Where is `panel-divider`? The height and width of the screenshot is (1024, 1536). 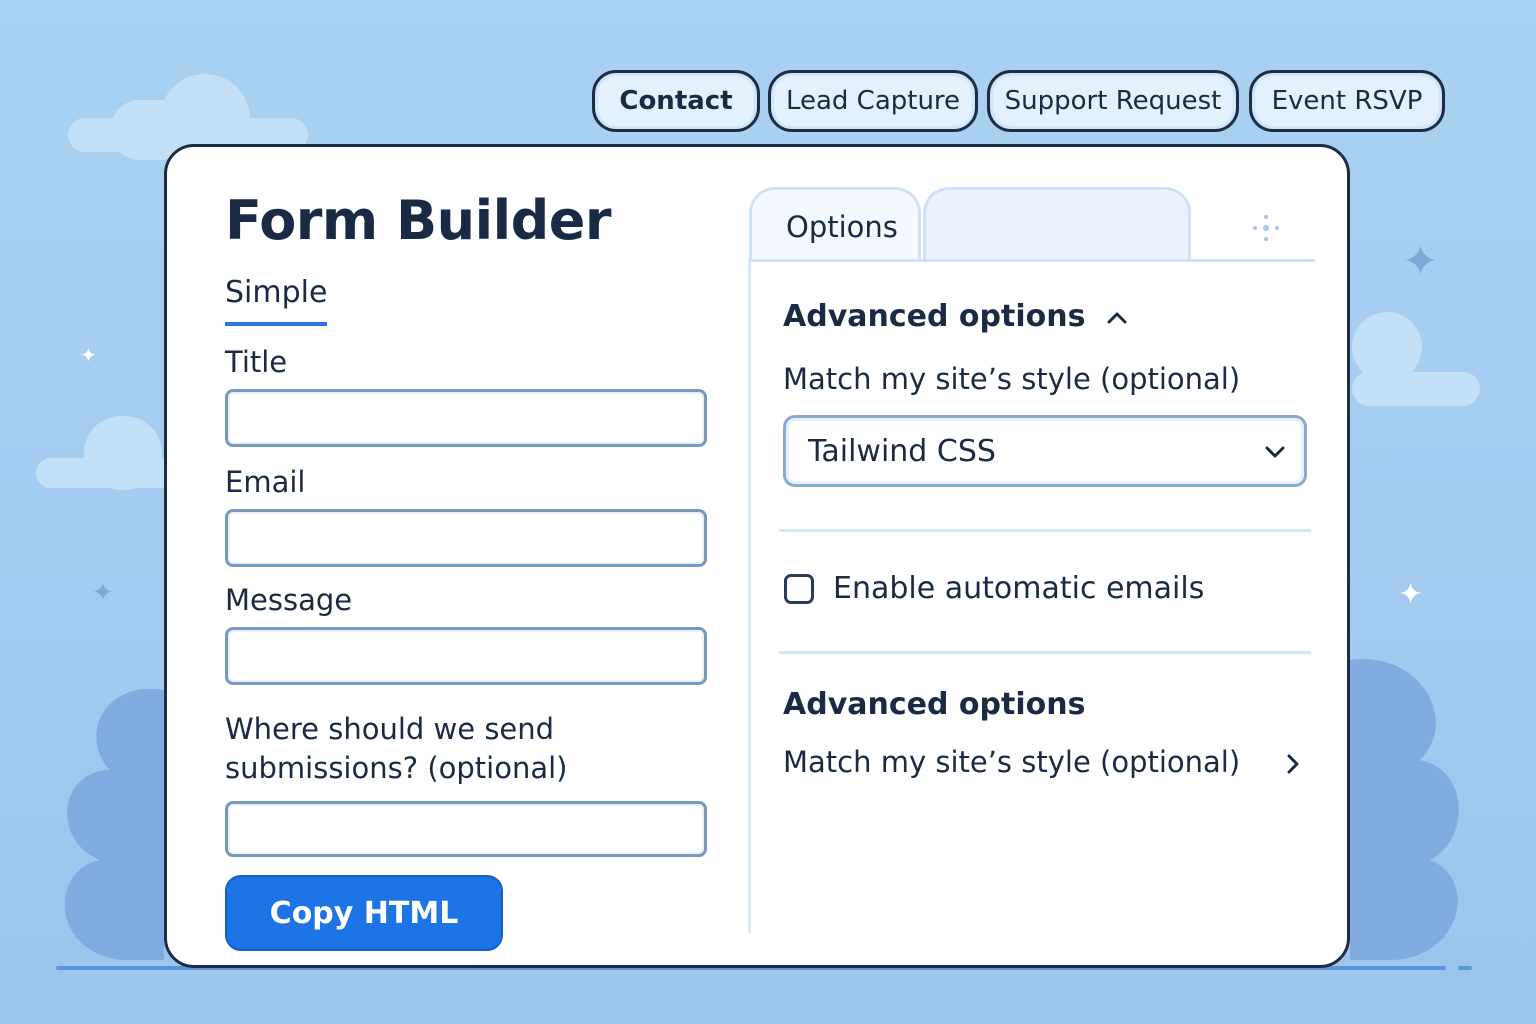 panel-divider is located at coordinates (749, 595).